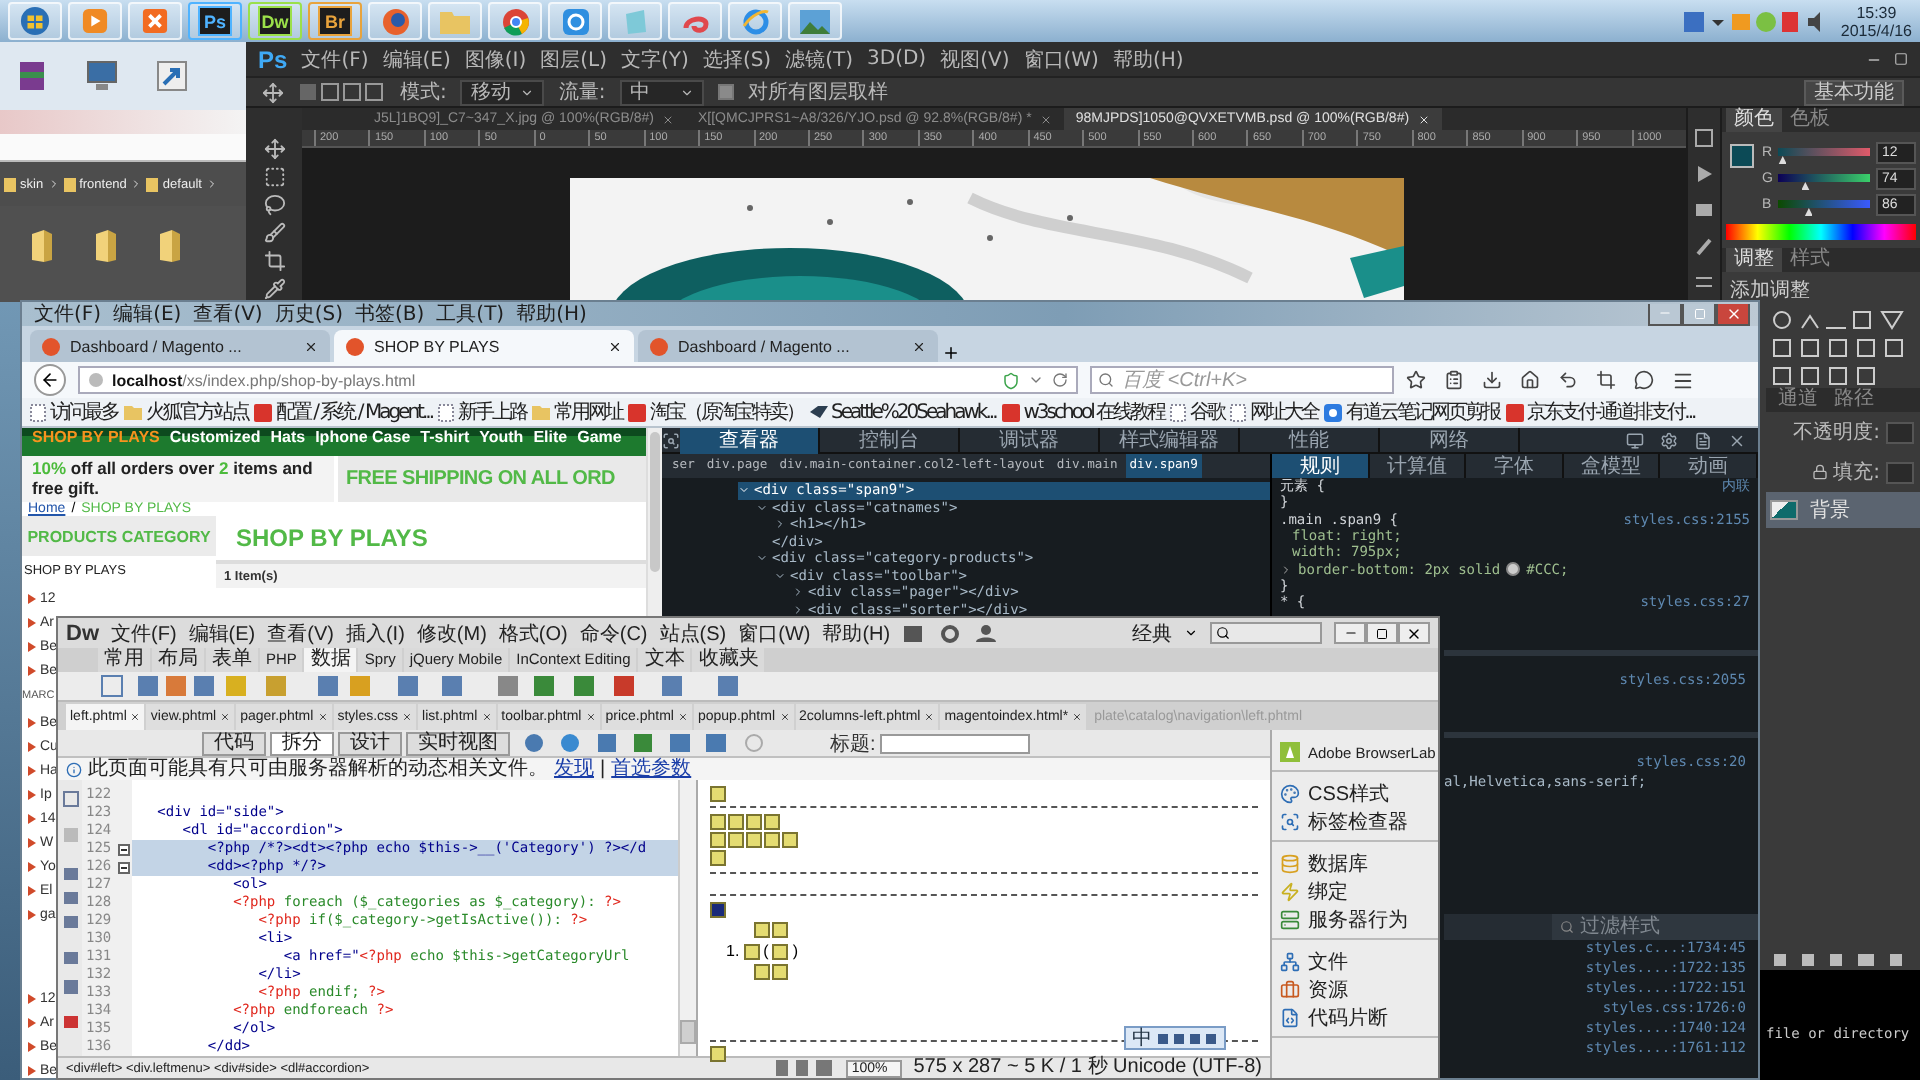 The image size is (1920, 1080). I want to click on nav-link: Youth, so click(501, 437).